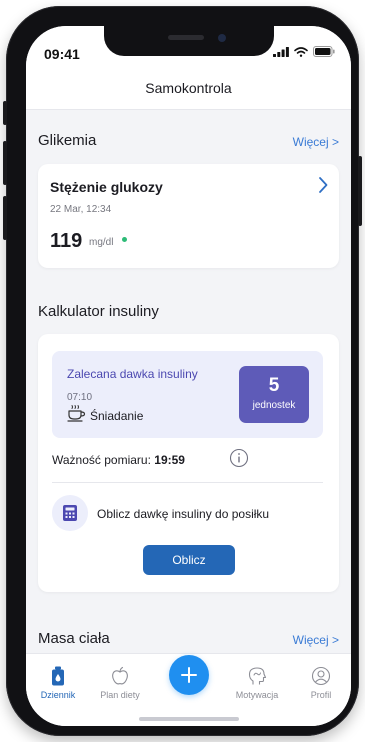 The height and width of the screenshot is (742, 365). I want to click on tab-label-motywacja: Motywacja, so click(257, 695).